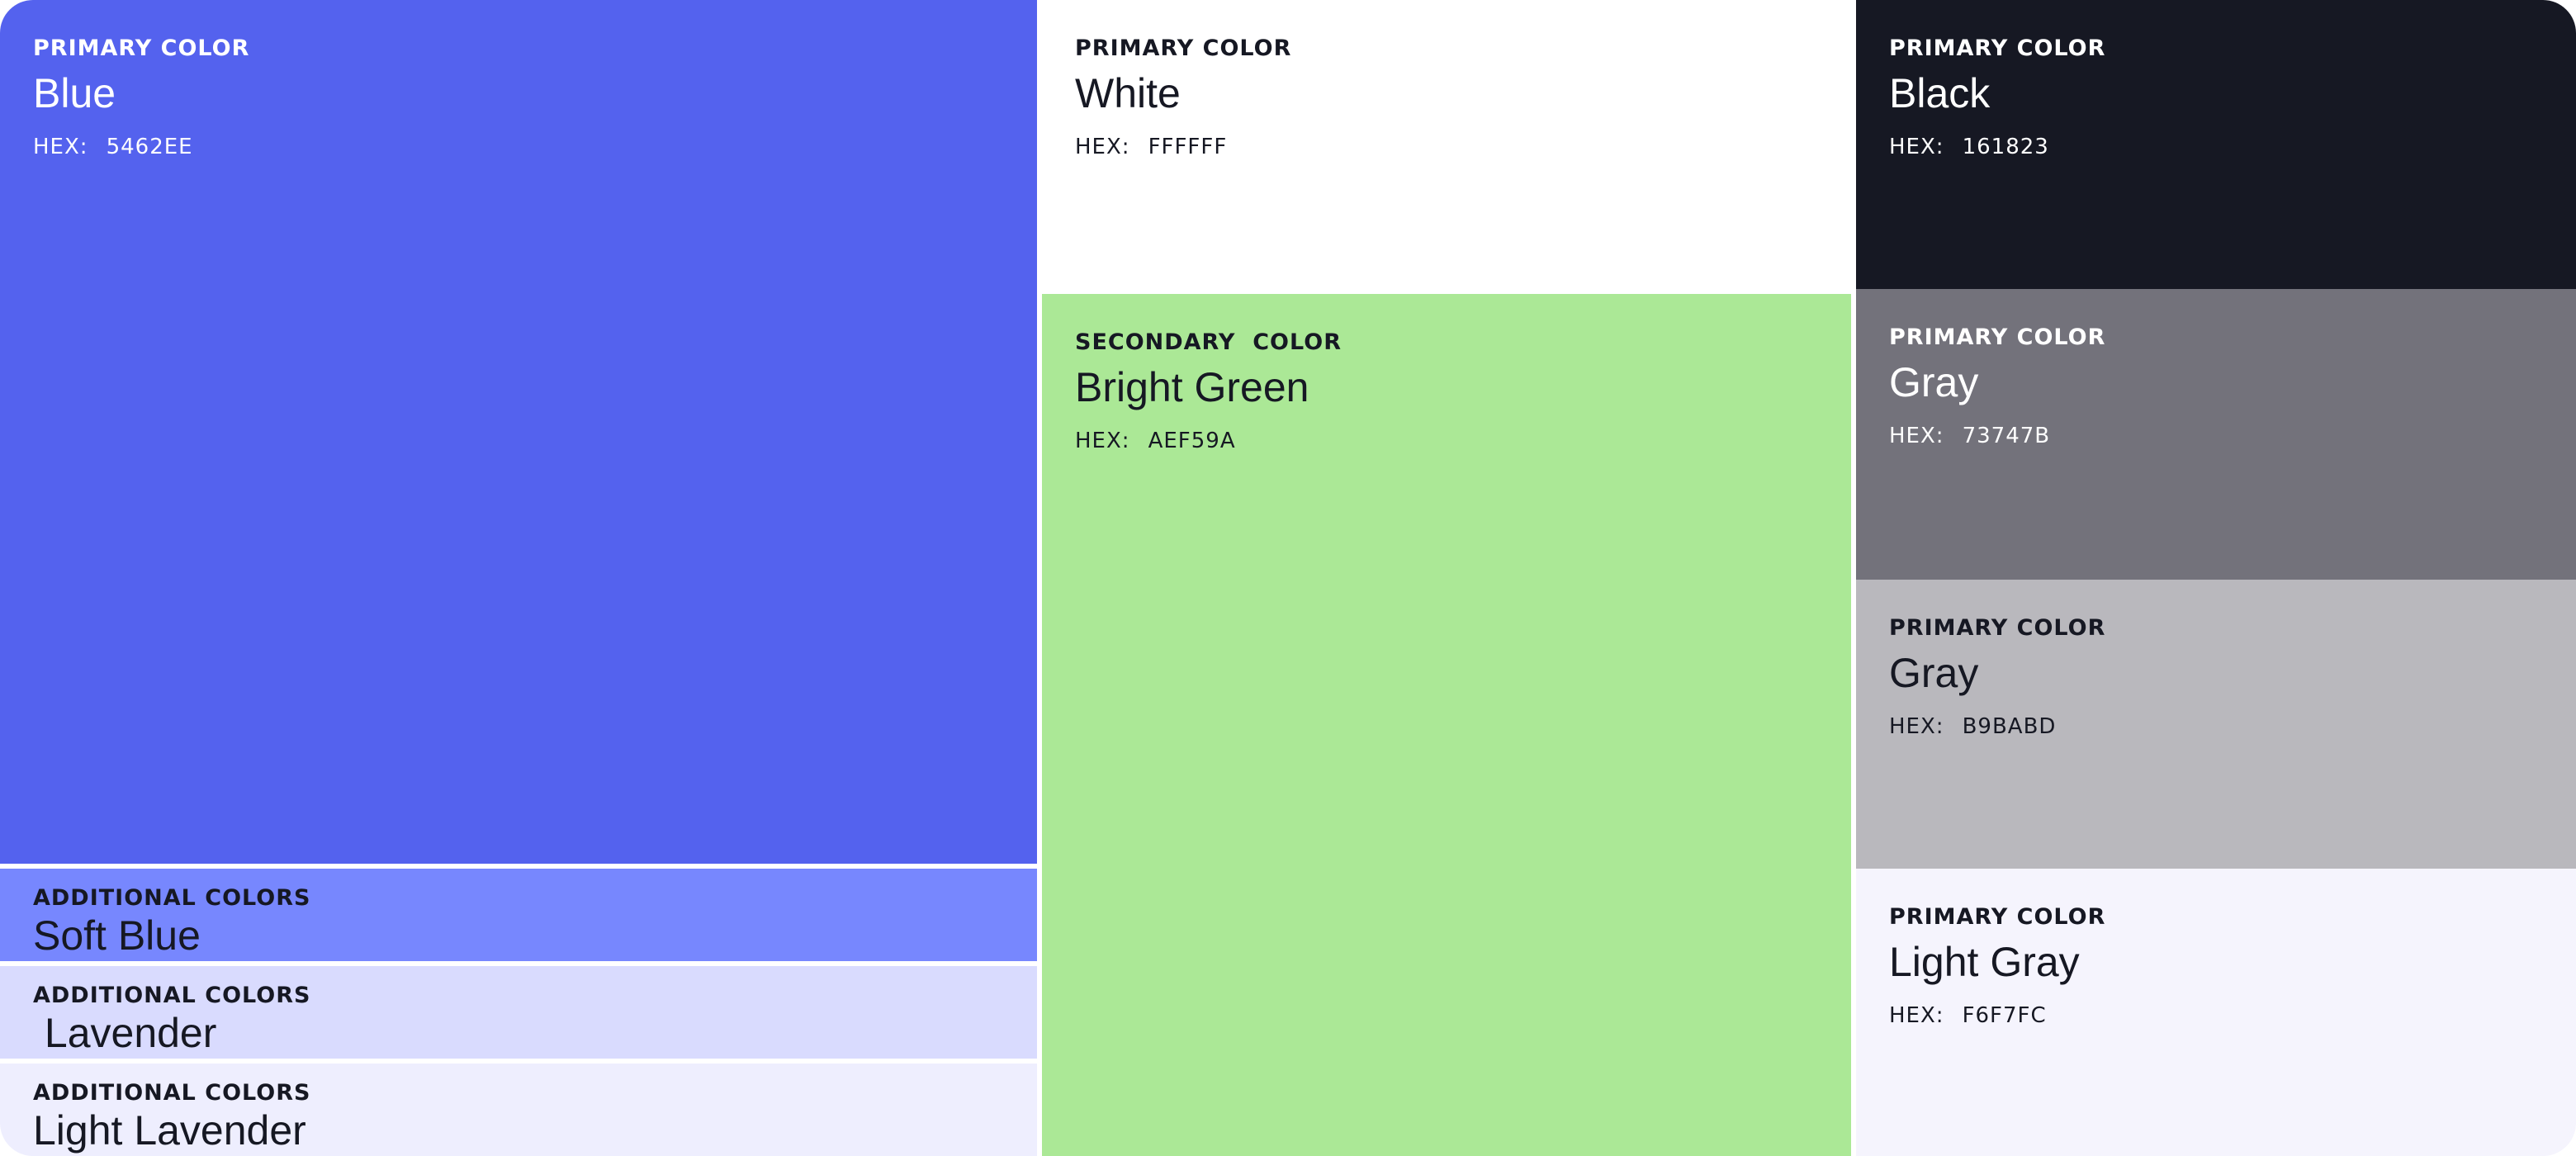  I want to click on swatch-hex: HEX: F6F7FC, so click(1968, 1015).